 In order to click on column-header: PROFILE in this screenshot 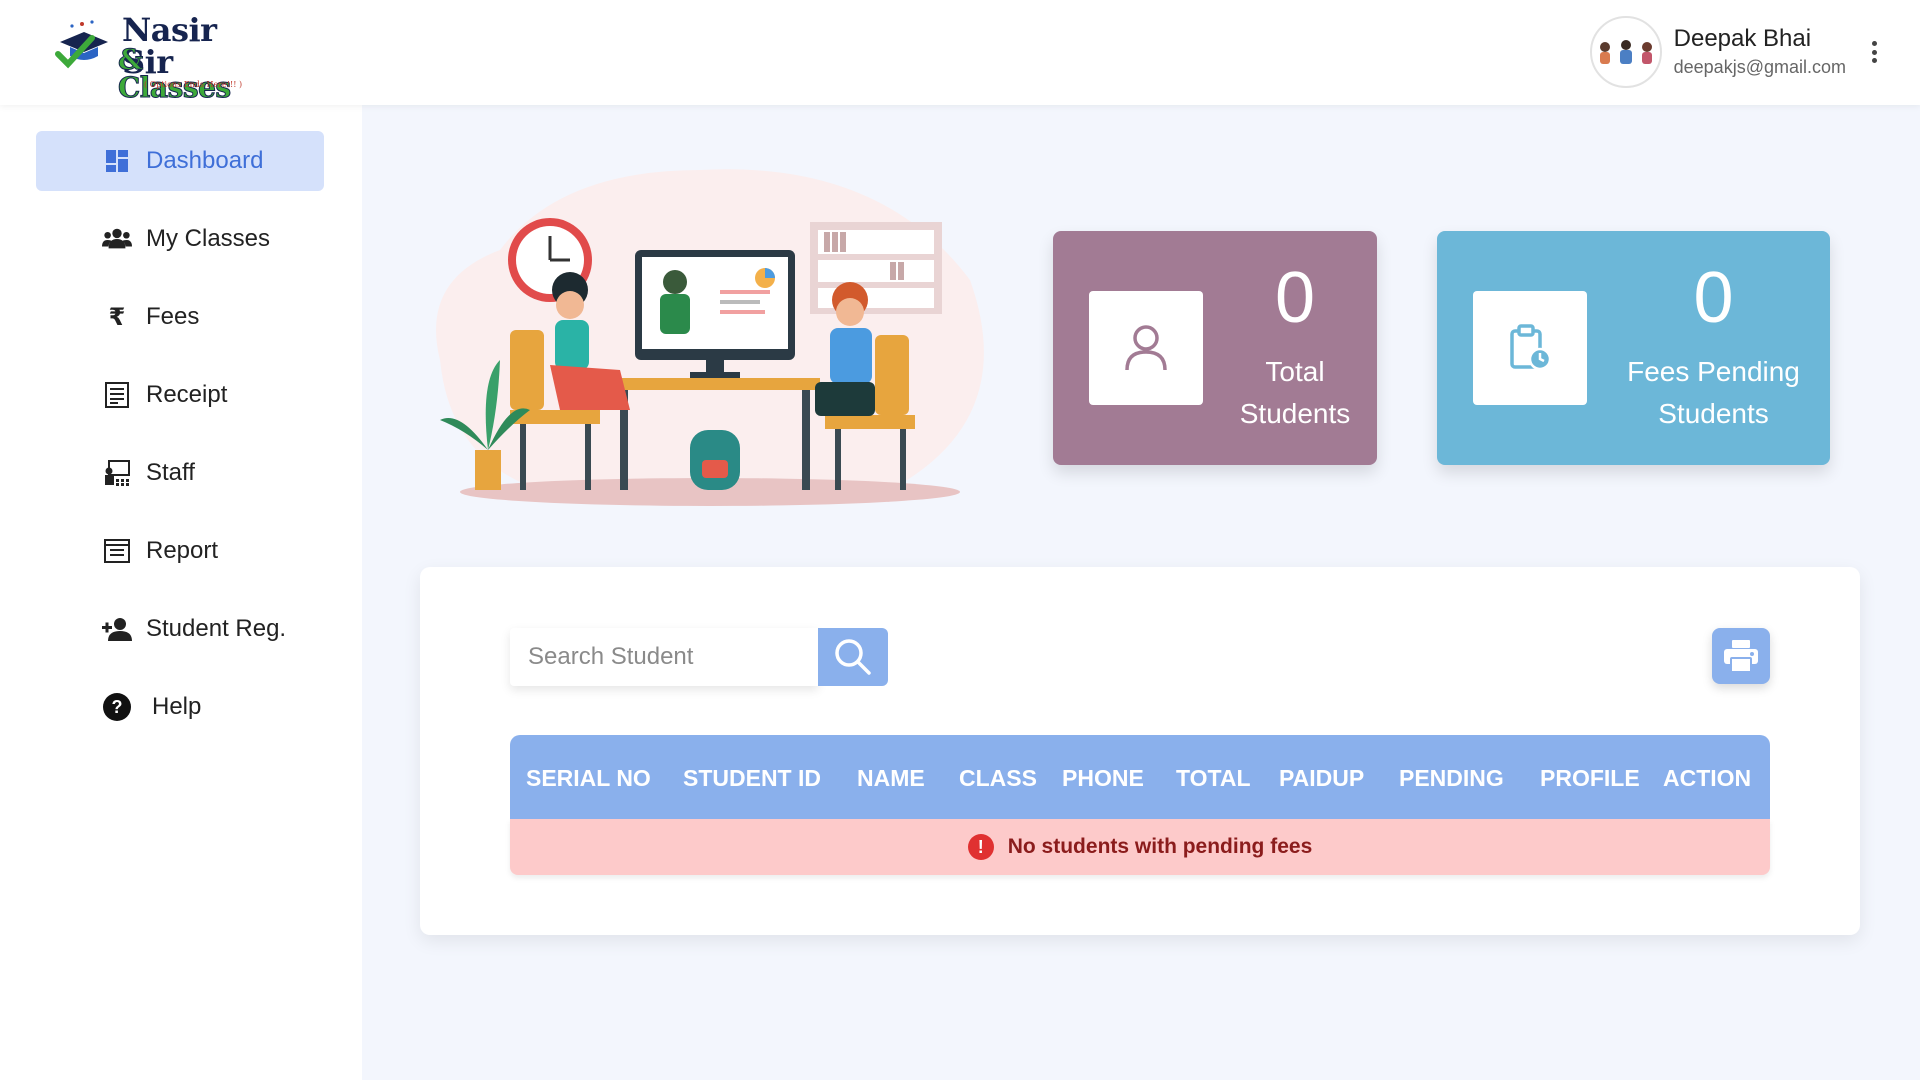, I will do `click(1590, 778)`.